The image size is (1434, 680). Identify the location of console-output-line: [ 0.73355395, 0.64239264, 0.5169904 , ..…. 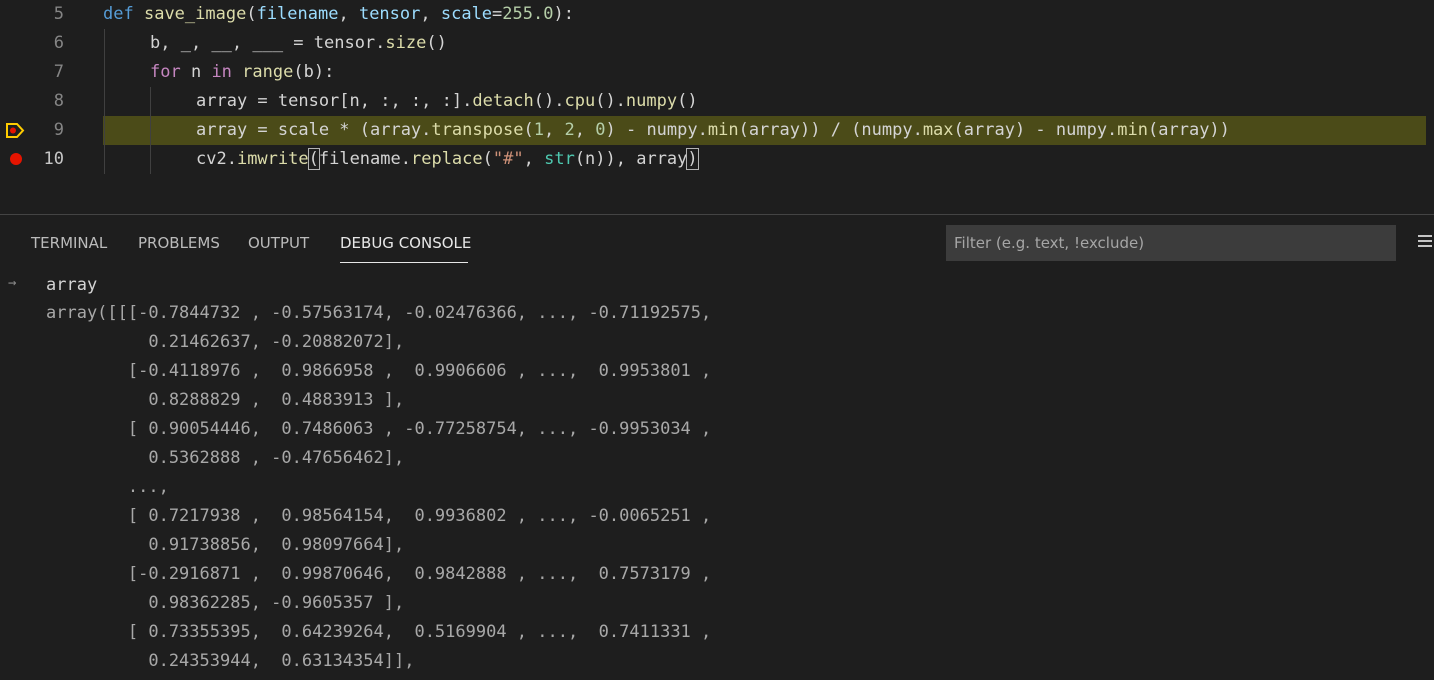
(379, 632).